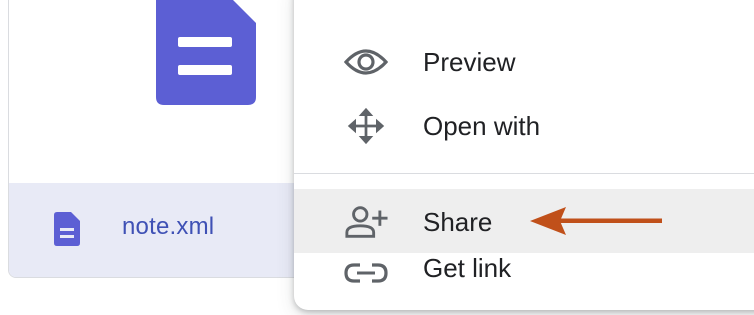 The width and height of the screenshot is (754, 315). What do you see at coordinates (524, 284) in the screenshot?
I see `menu-item-get-link: Get link` at bounding box center [524, 284].